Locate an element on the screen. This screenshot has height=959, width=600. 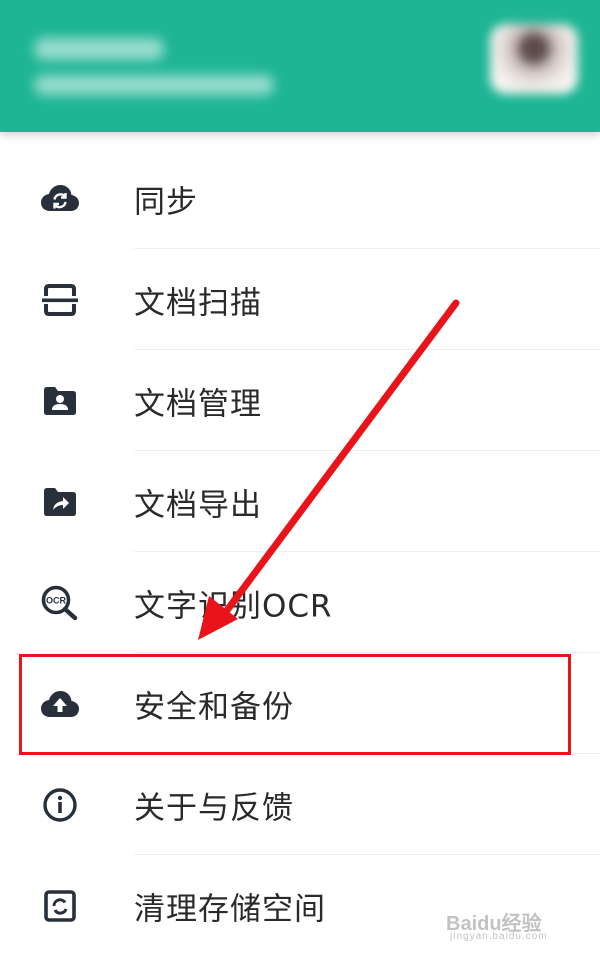
app-header is located at coordinates (300, 66).